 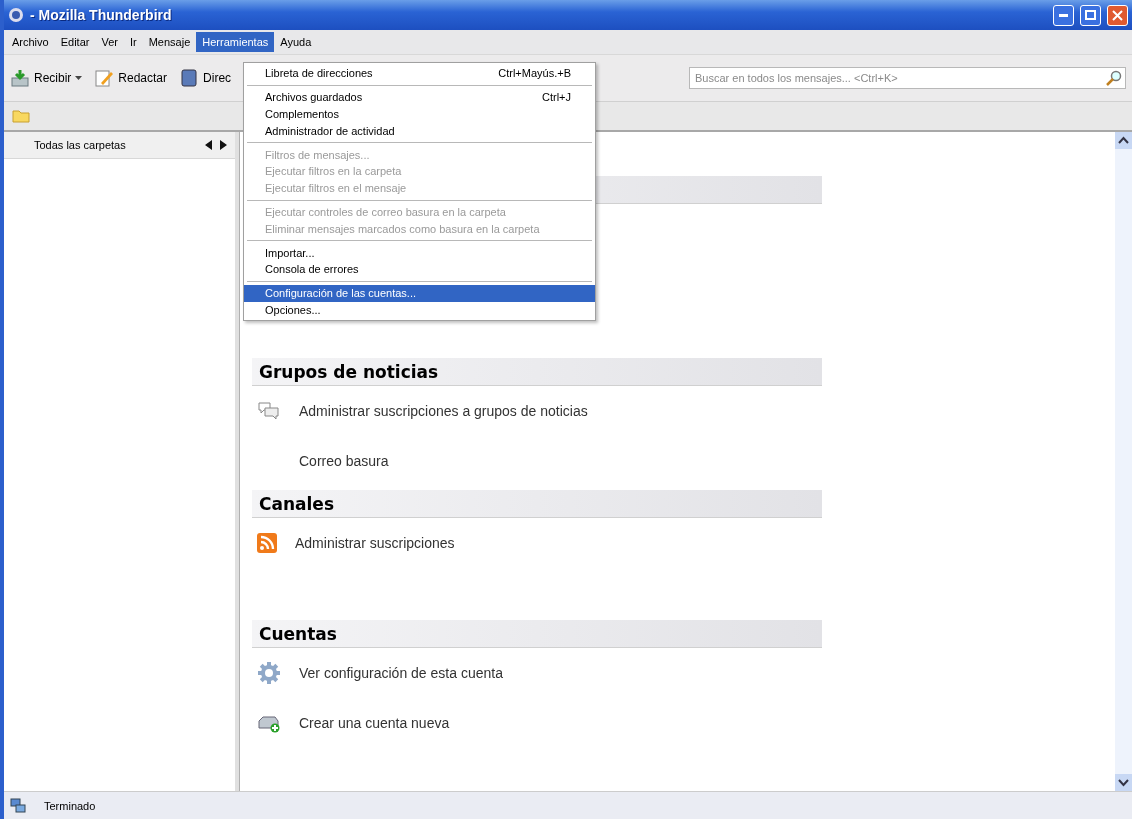 I want to click on scrollbar, so click(x=1123, y=461).